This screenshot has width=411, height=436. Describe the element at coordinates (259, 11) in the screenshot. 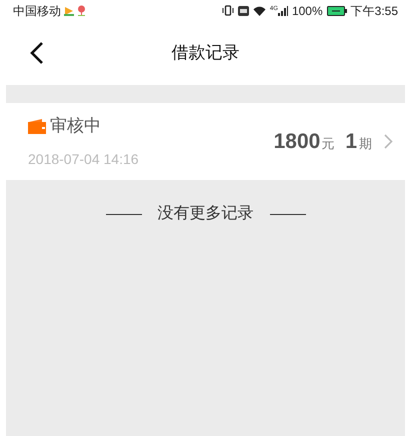

I see `wifi-icon` at that location.